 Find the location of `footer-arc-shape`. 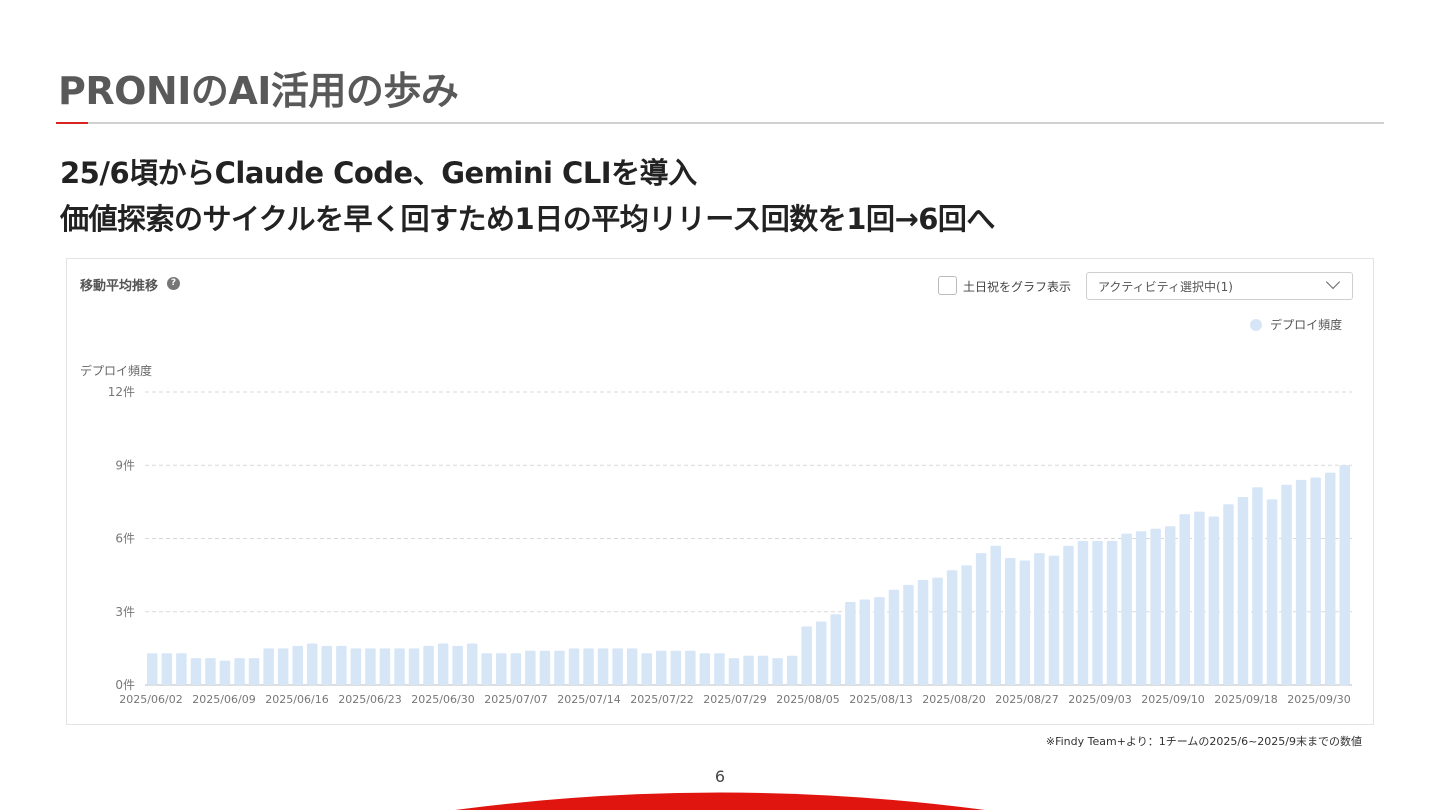

footer-arc-shape is located at coordinates (720, 801).